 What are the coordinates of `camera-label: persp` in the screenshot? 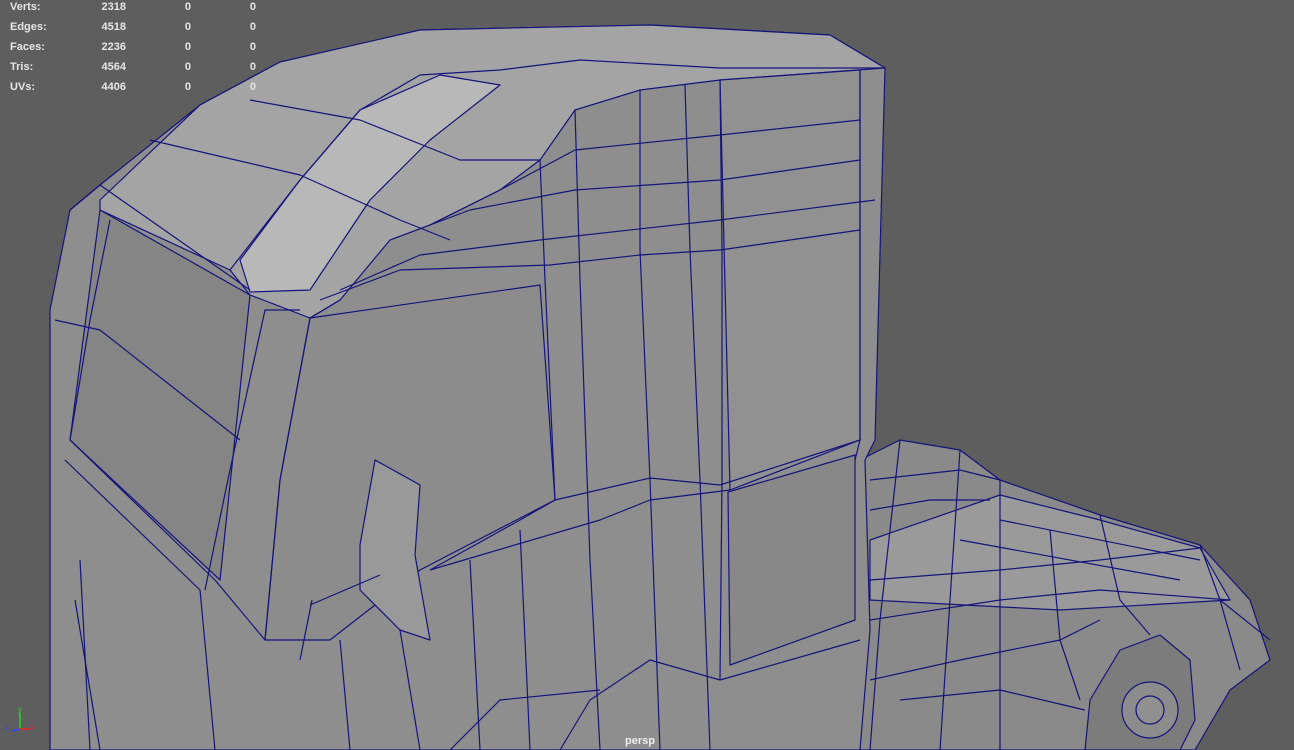 It's located at (640, 741).